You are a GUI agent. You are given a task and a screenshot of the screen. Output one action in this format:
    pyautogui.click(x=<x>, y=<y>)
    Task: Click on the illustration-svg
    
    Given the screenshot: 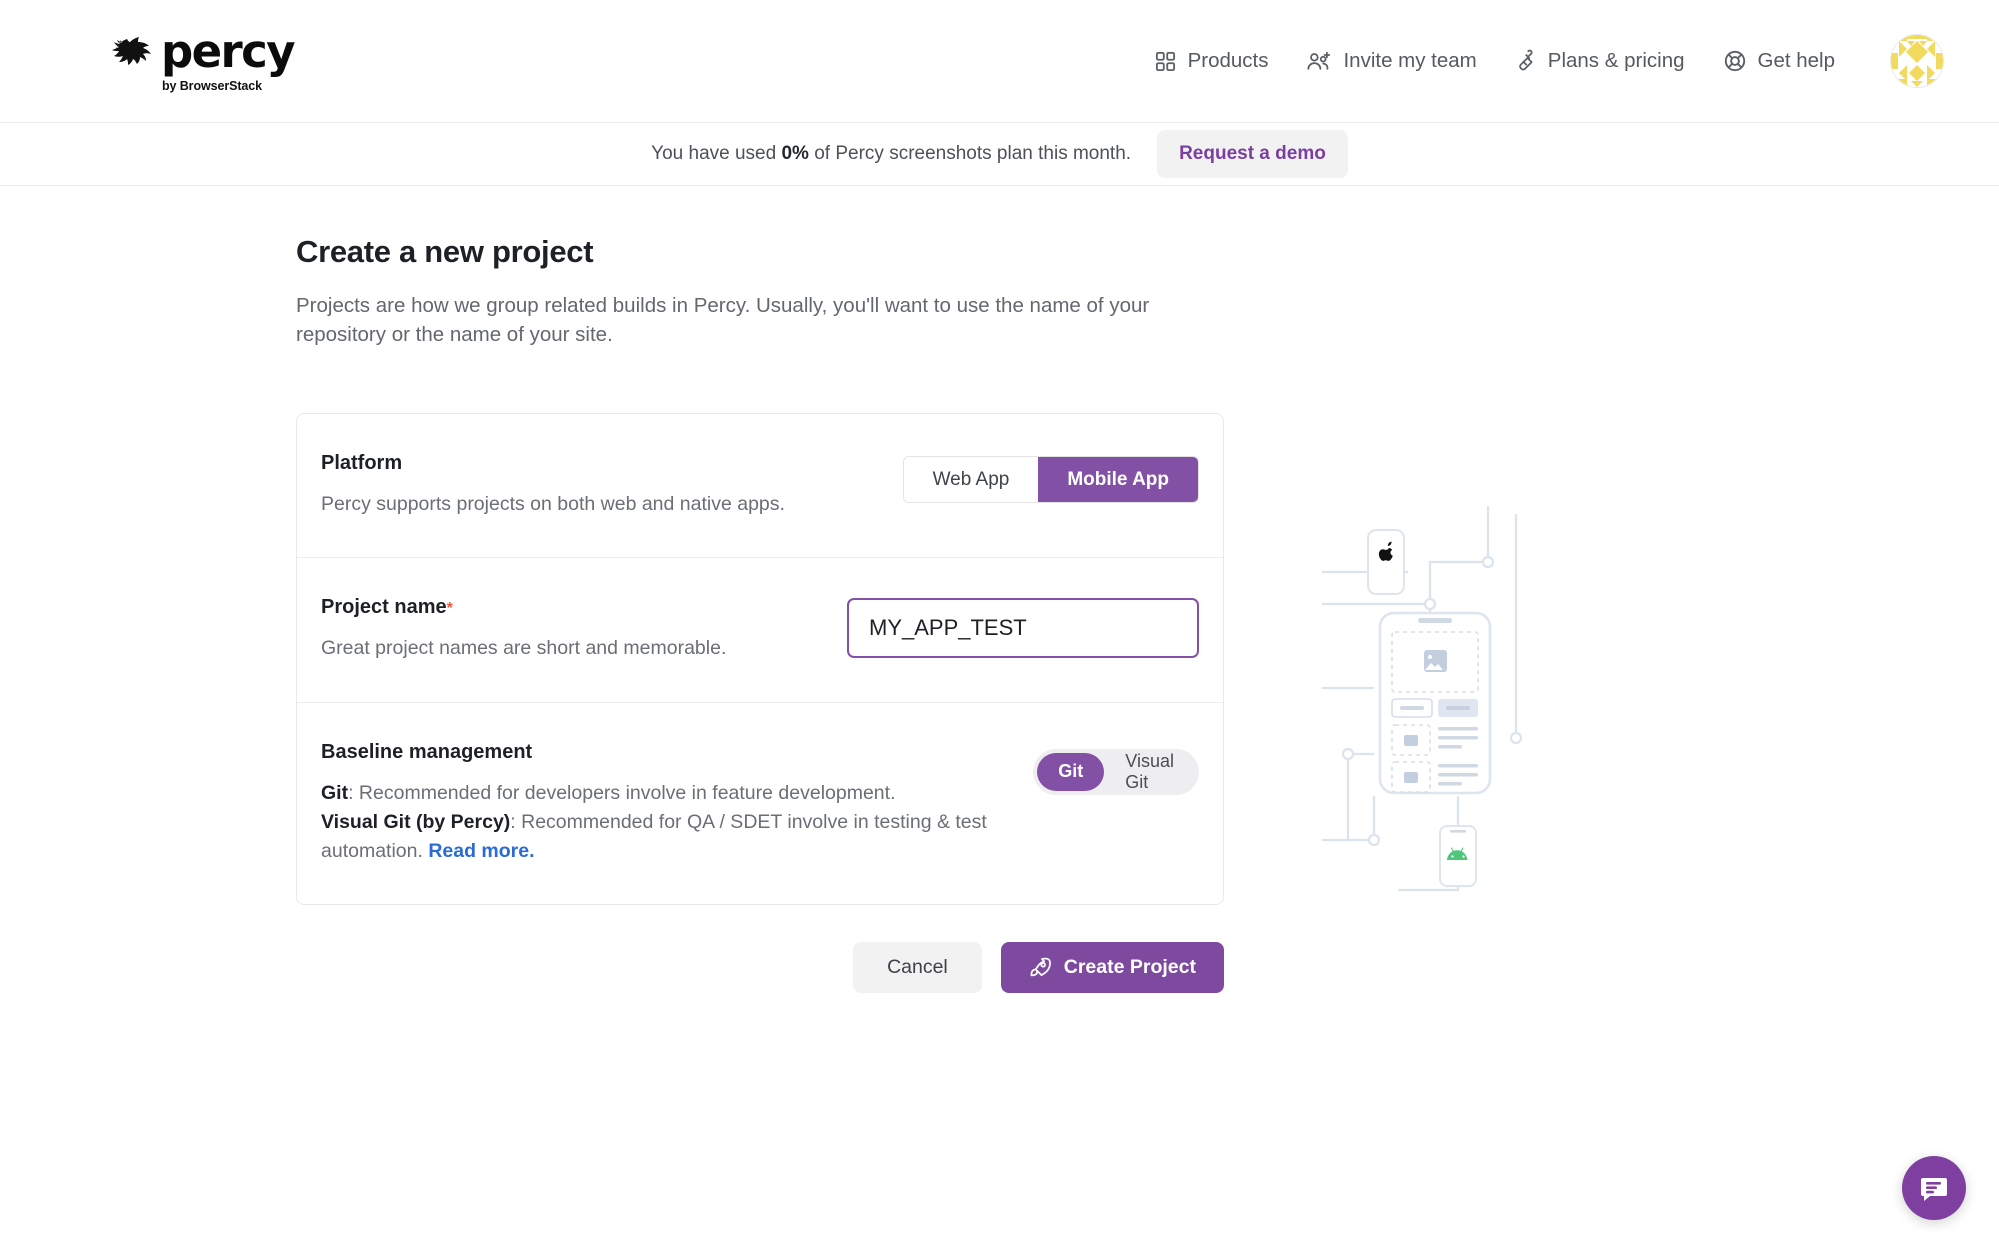 What is the action you would take?
    pyautogui.click(x=1422, y=699)
    